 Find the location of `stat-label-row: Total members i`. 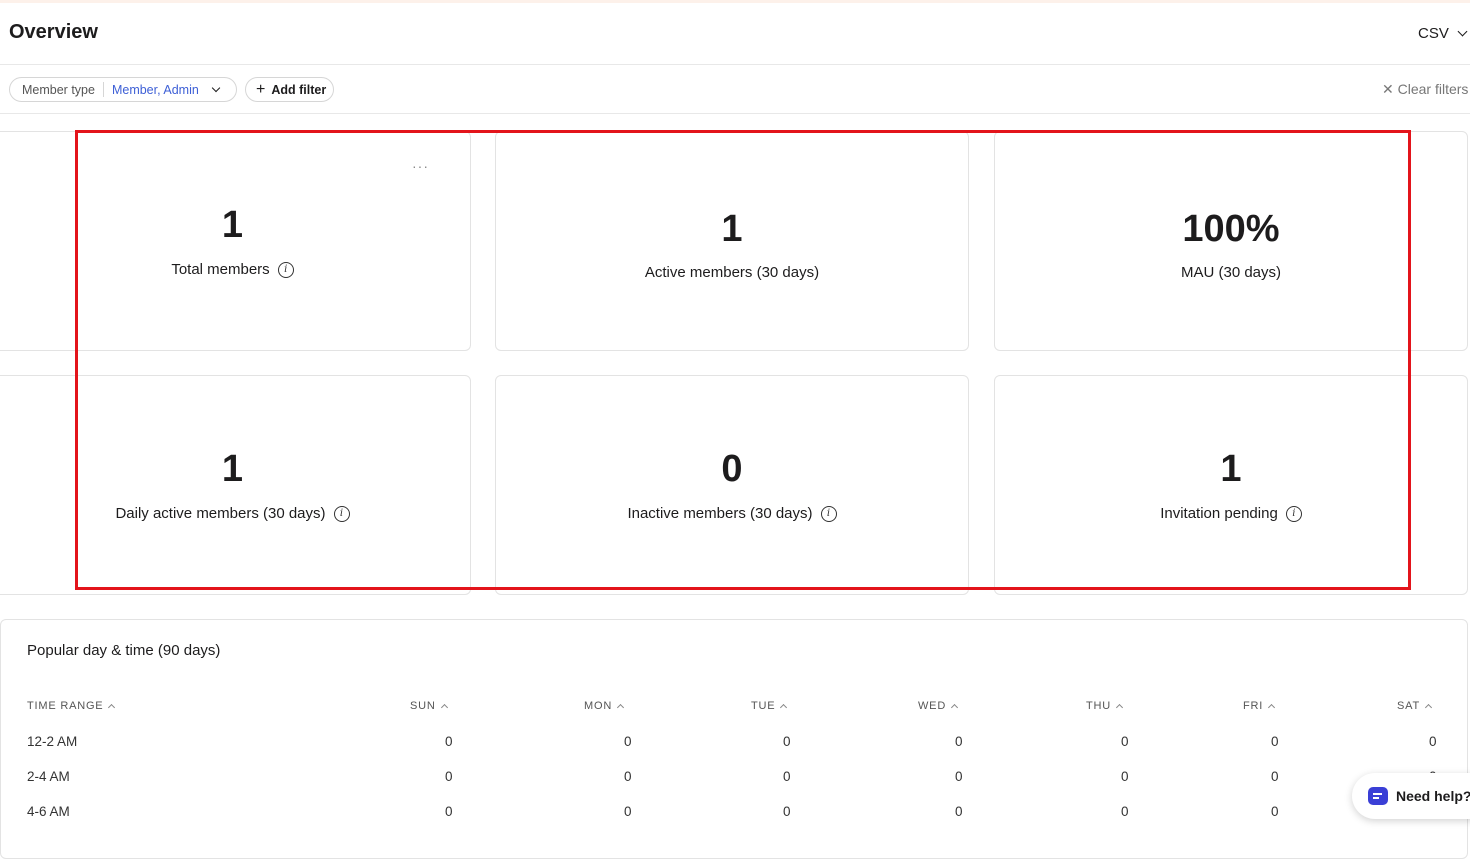

stat-label-row: Total members i is located at coordinates (235, 269).